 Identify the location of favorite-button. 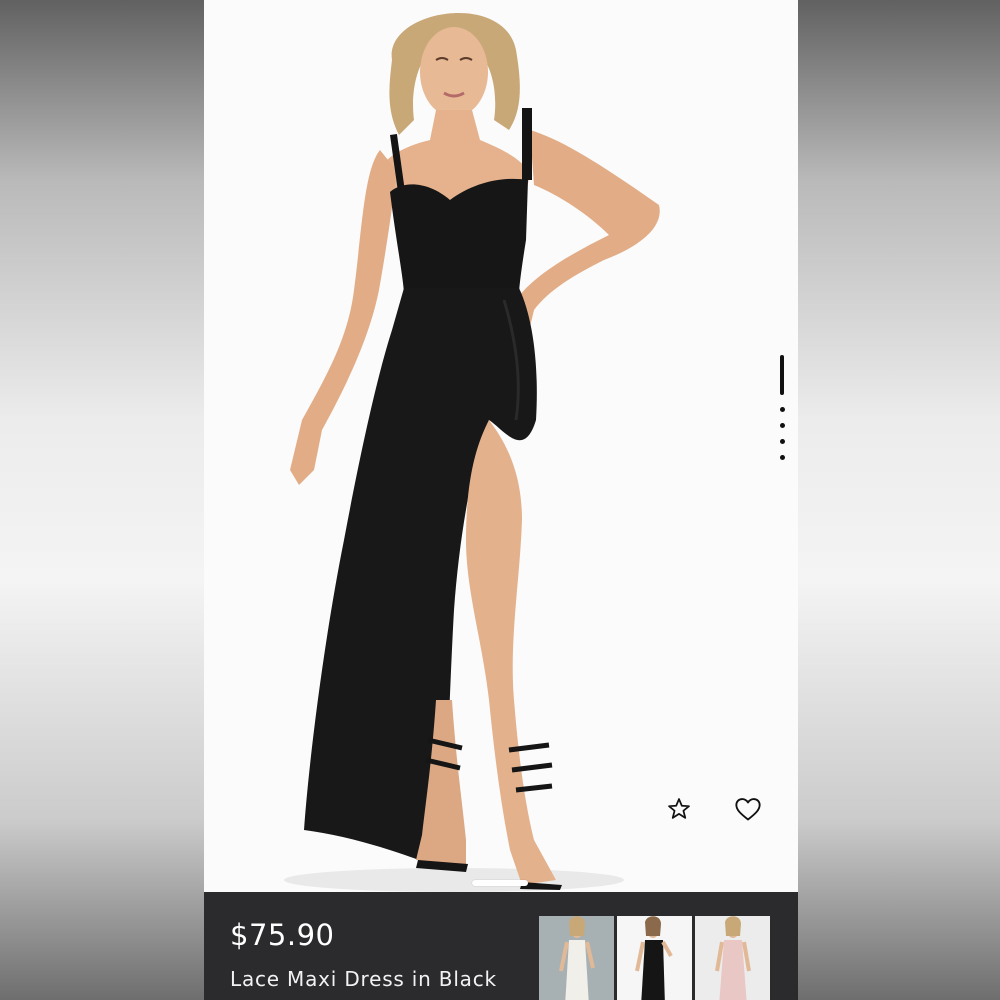
(679, 809).